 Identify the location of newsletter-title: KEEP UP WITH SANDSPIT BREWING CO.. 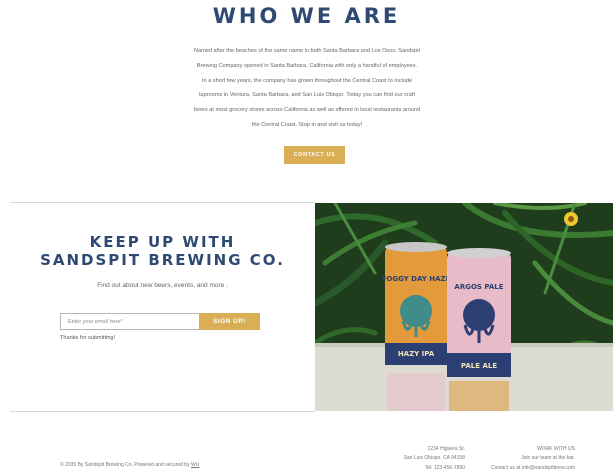
(162, 251).